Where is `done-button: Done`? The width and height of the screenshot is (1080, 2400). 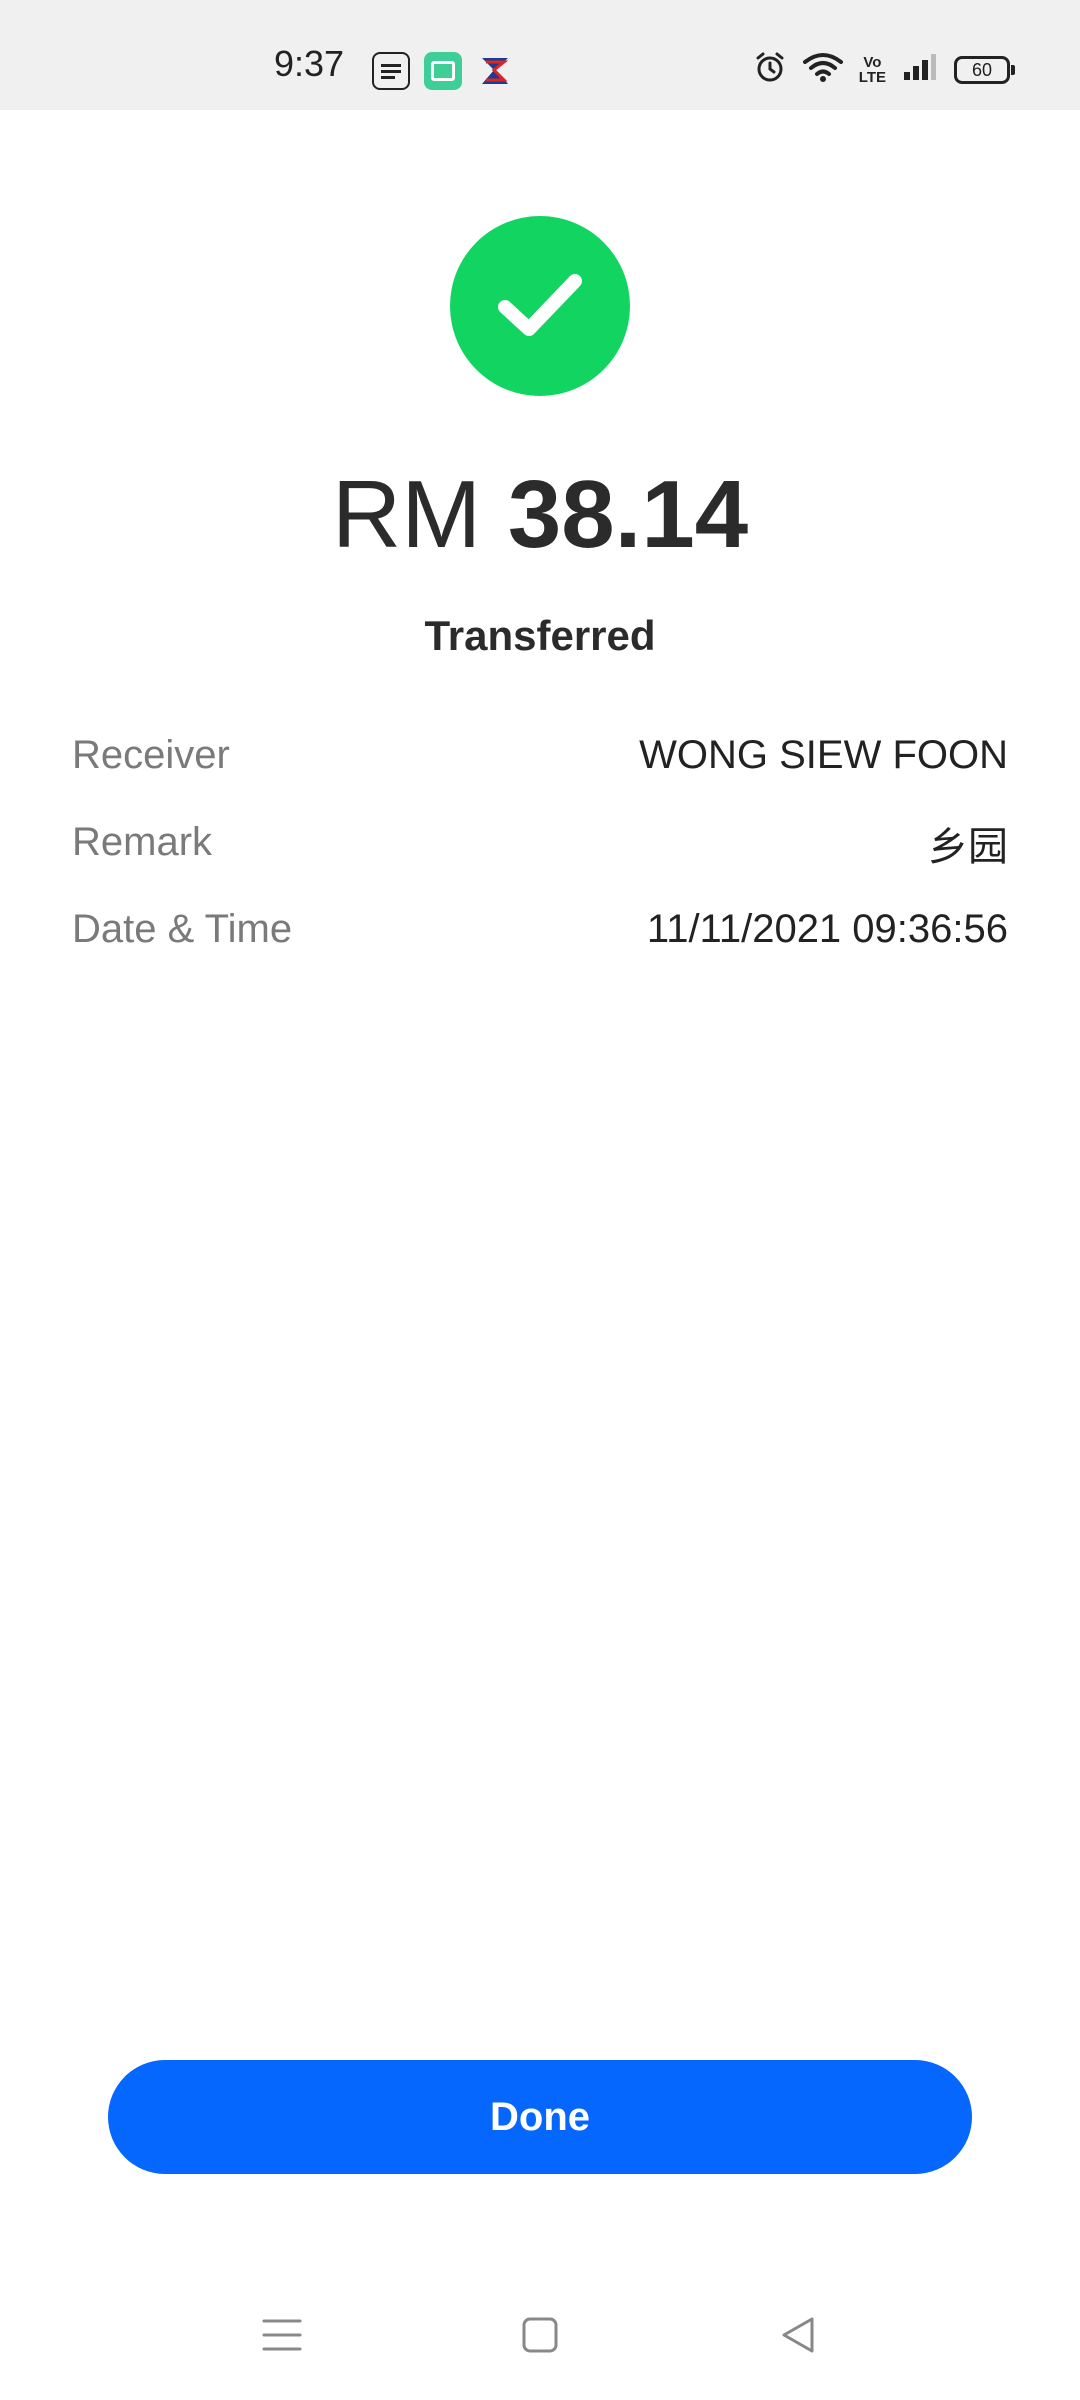 done-button: Done is located at coordinates (540, 2117).